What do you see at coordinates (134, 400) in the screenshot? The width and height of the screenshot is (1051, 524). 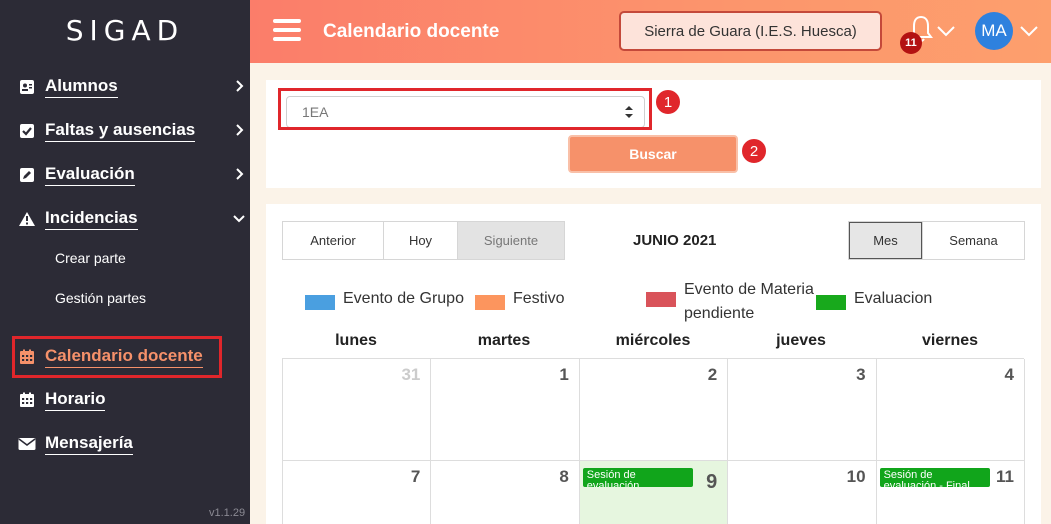 I see `sidebar-item-horario: Horario` at bounding box center [134, 400].